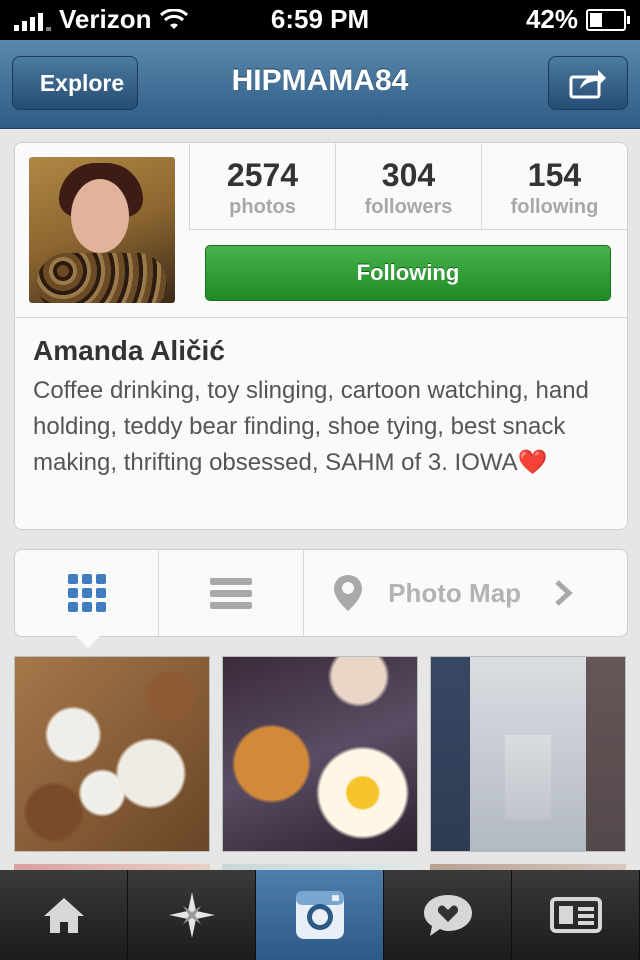 Image resolution: width=640 pixels, height=960 pixels. I want to click on tab-profile, so click(576, 915).